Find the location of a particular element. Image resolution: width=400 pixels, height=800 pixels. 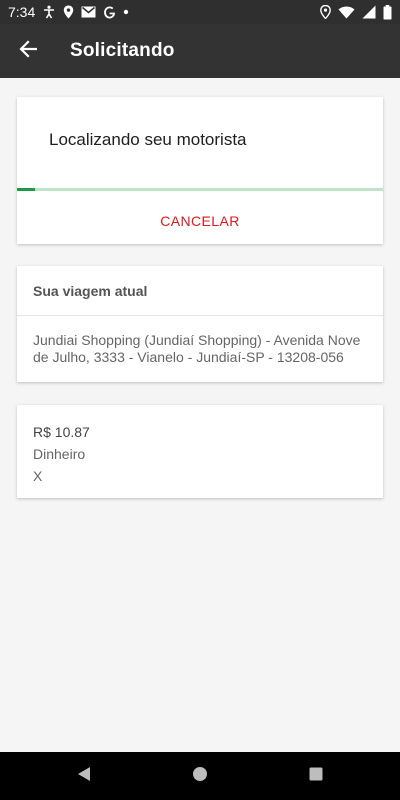

location-status-icon is located at coordinates (325, 12).